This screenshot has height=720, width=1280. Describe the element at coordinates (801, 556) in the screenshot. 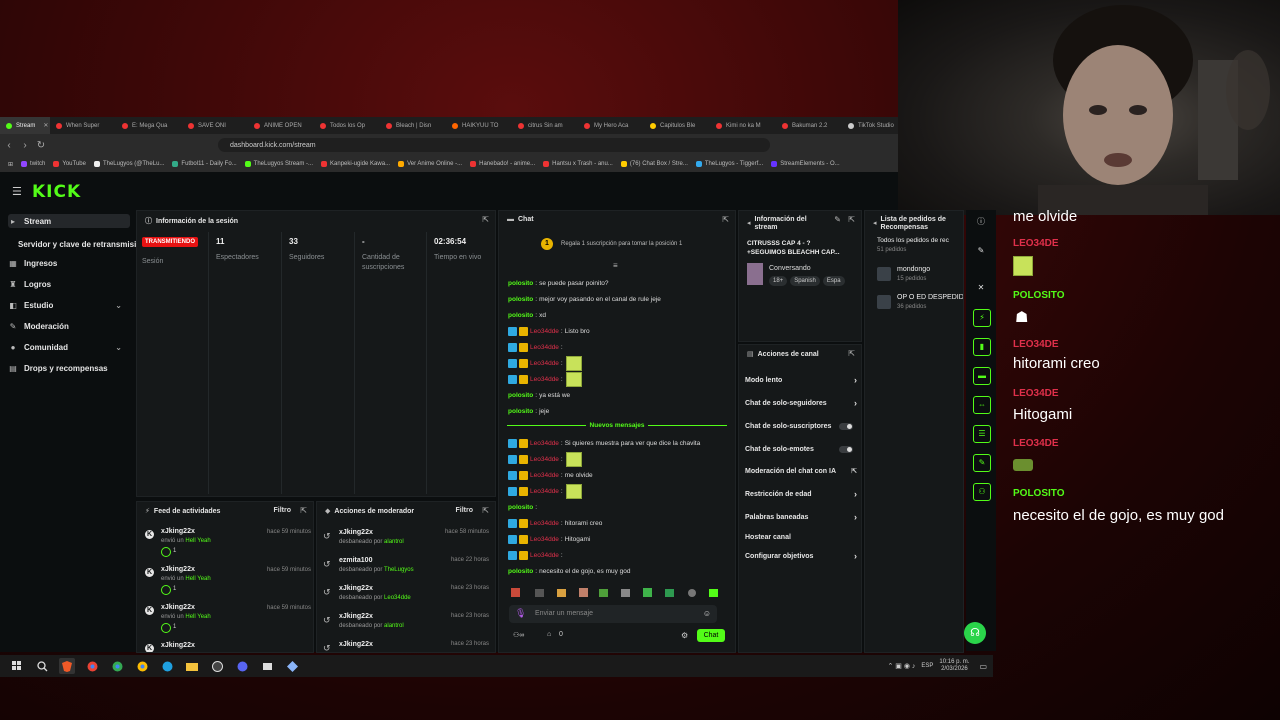

I see `channel-action-row: Configurar objetivos ›` at that location.